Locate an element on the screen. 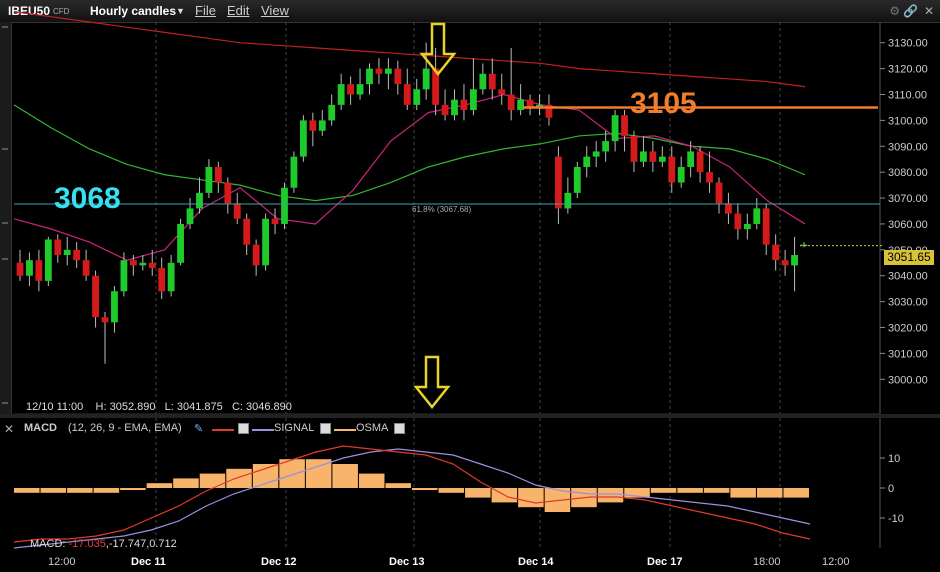  crosshair-date: 12/10 11:00 is located at coordinates (55, 407).